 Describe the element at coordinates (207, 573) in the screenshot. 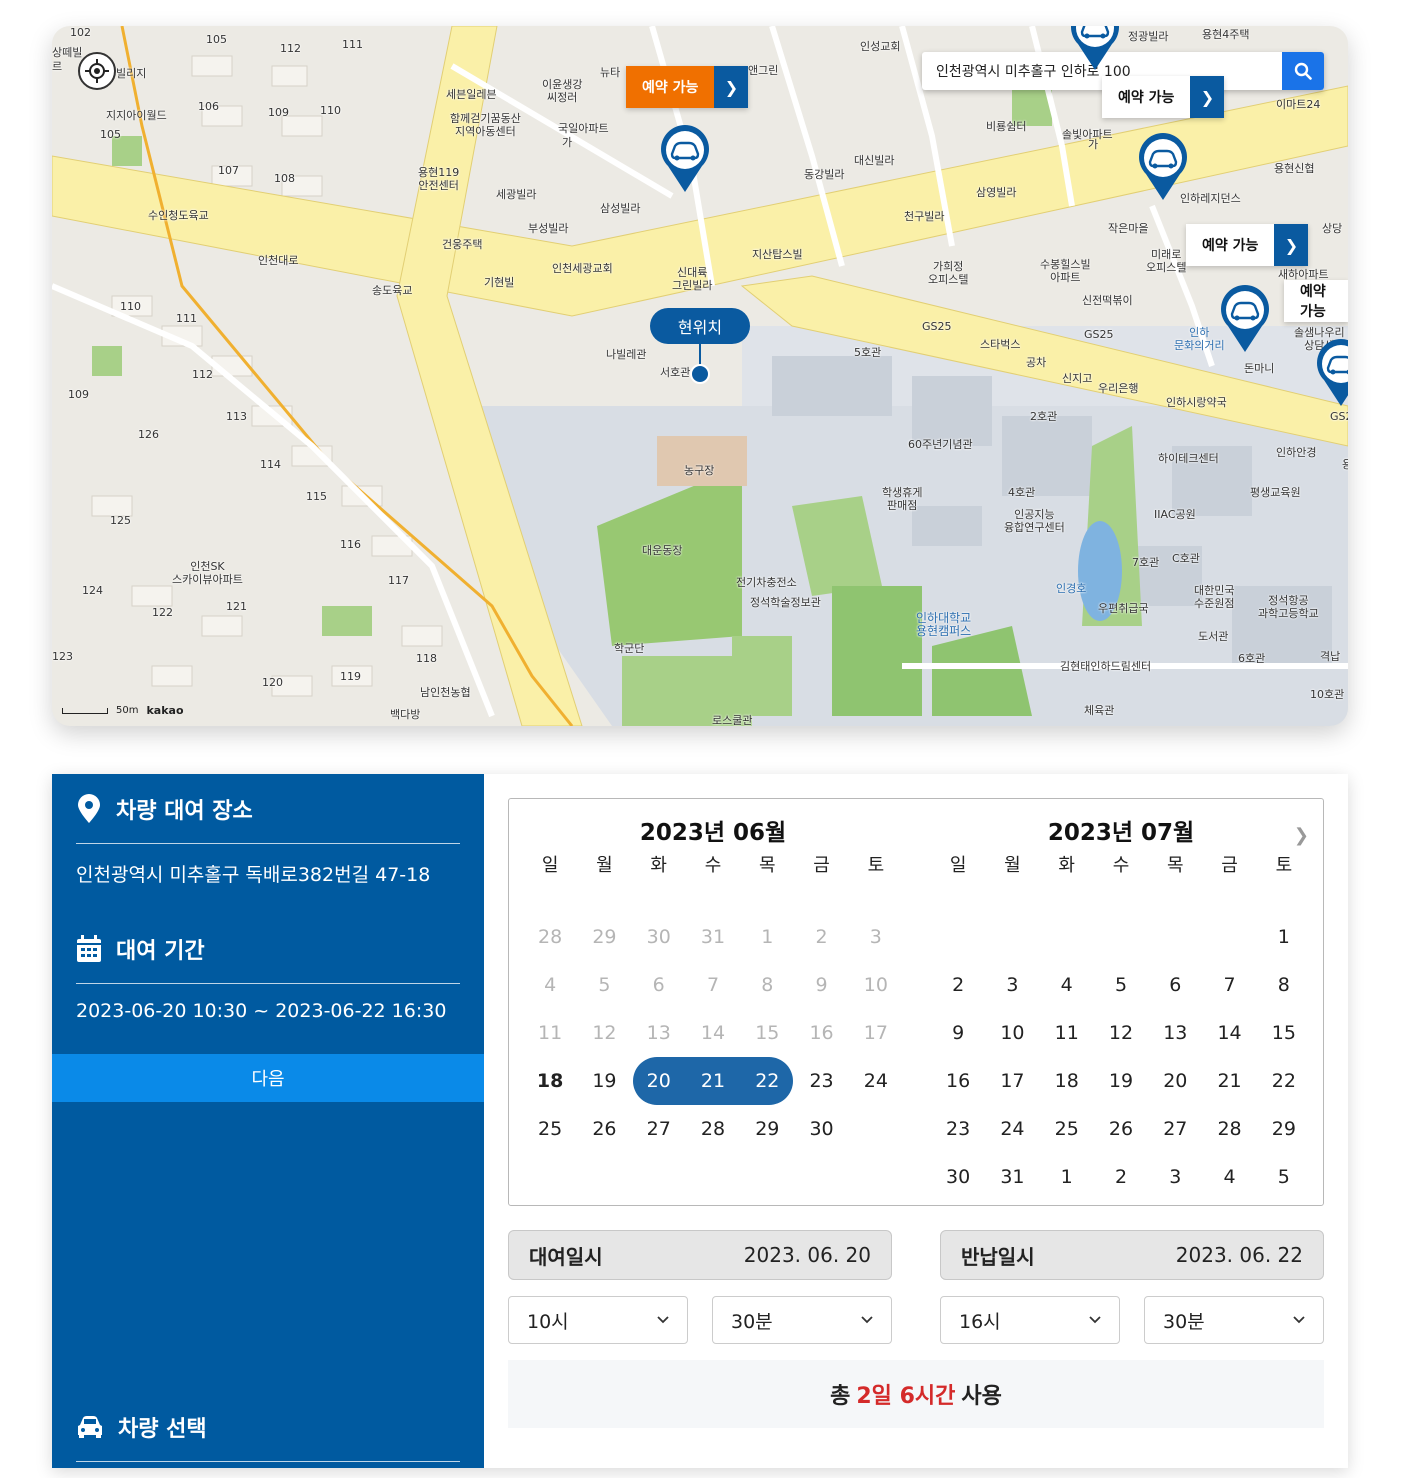

I see `map-label: 인천SK 스카이뷰아파트` at that location.